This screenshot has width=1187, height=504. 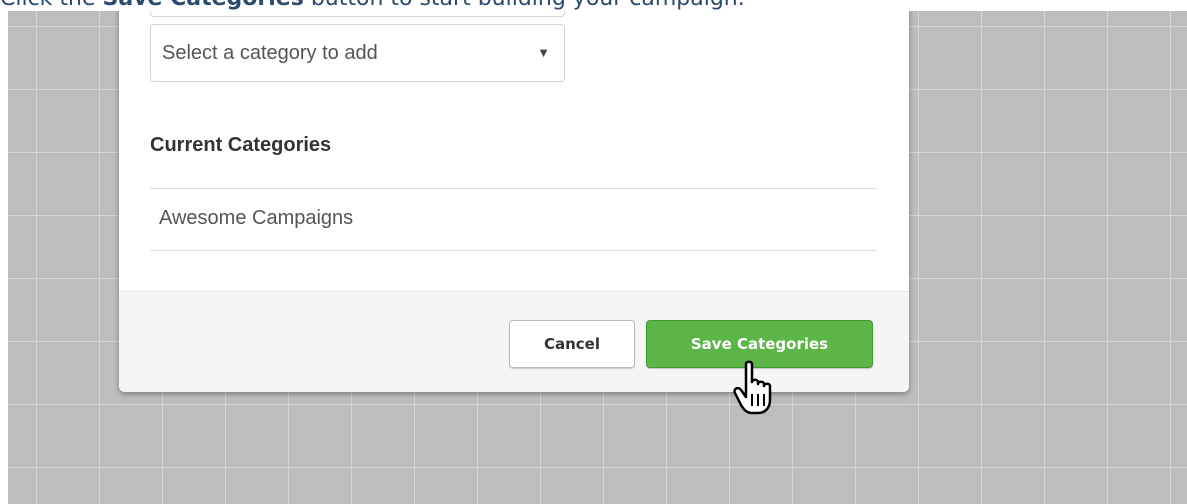 I want to click on category-select-value: Select a category to add, so click(x=270, y=53).